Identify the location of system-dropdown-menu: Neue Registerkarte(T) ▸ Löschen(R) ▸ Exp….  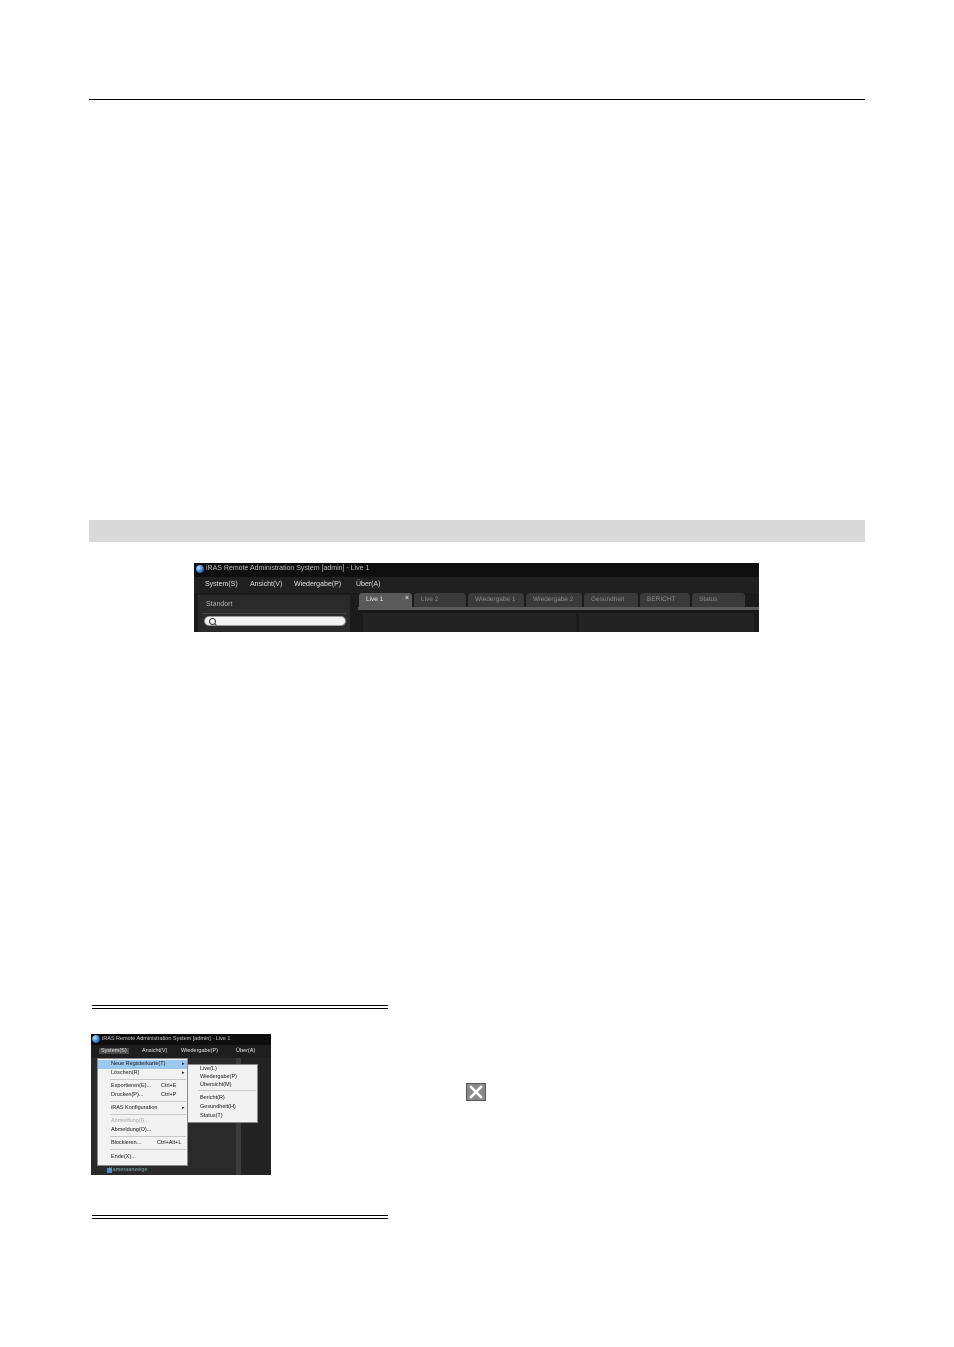
(142, 1112).